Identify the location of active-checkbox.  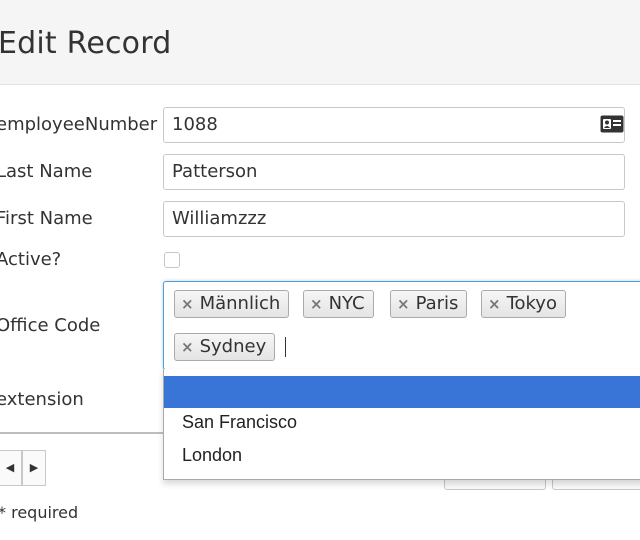
(172, 260).